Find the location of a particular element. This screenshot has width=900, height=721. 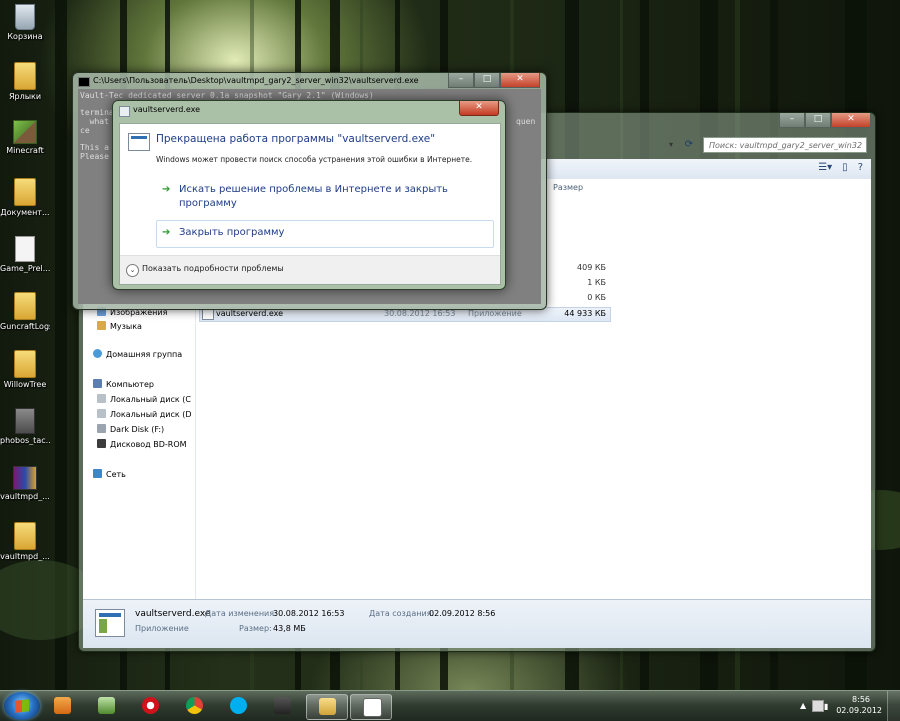

dialog-close-button: ✕ is located at coordinates (479, 108).